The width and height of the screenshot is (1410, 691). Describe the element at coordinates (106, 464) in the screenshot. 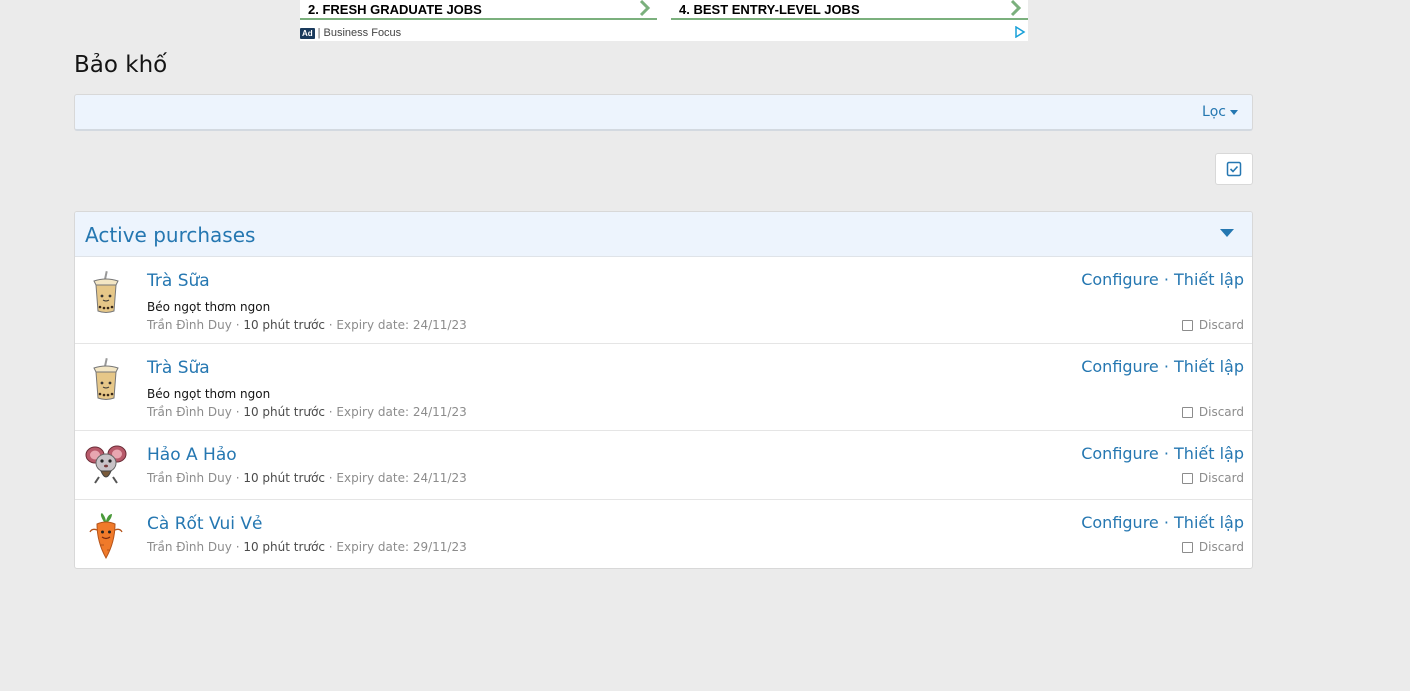

I see `mouse-icon` at that location.